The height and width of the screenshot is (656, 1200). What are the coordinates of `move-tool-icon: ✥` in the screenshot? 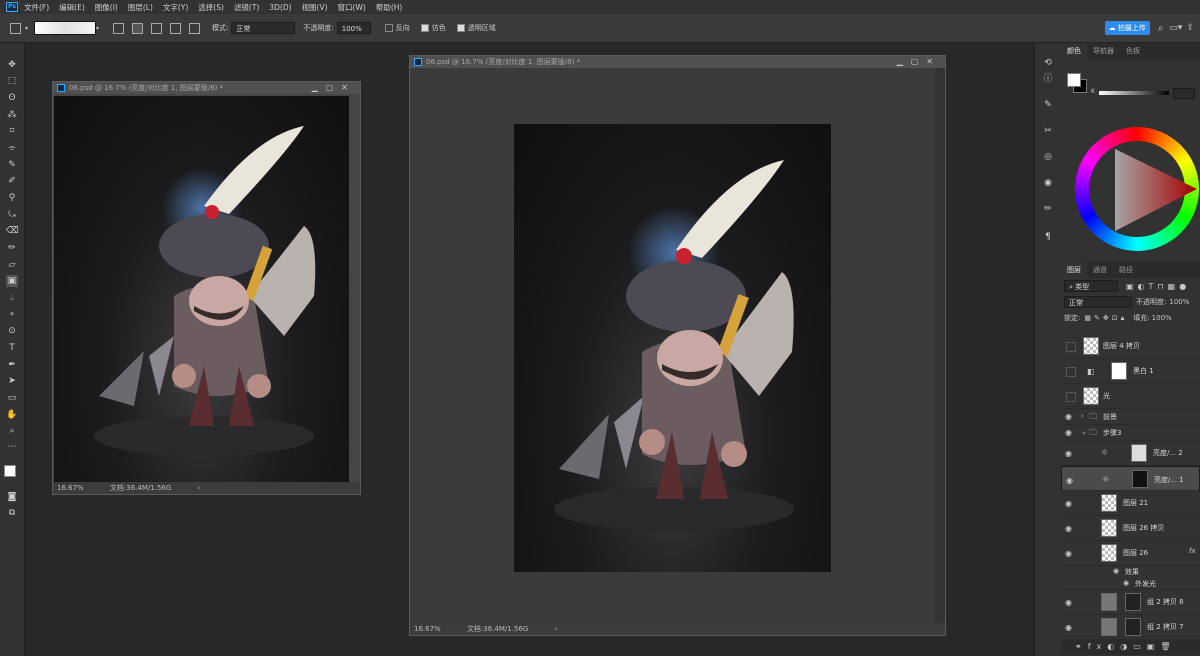 It's located at (12, 65).